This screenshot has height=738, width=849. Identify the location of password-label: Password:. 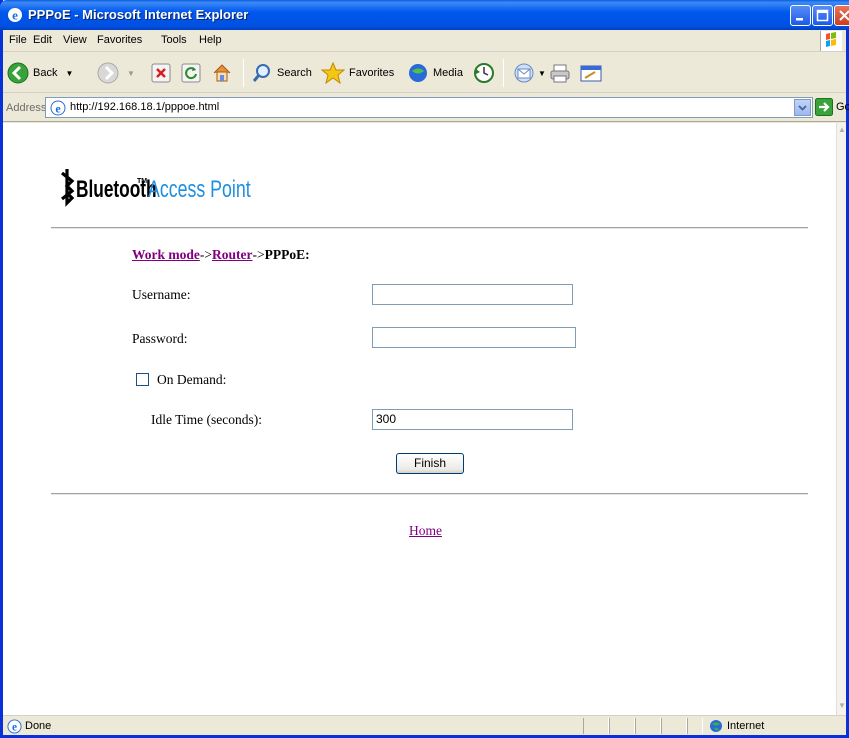
(160, 338).